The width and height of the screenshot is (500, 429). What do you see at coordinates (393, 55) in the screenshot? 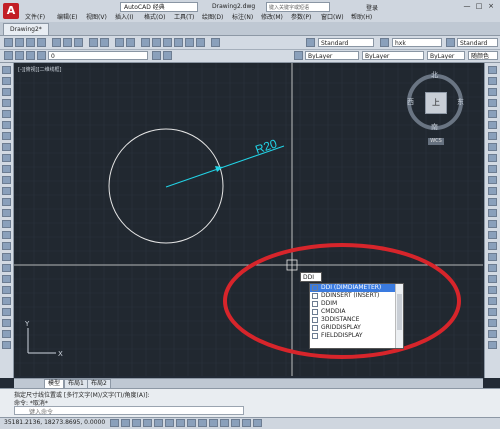
I see `linetype-select: ByLayer` at bounding box center [393, 55].